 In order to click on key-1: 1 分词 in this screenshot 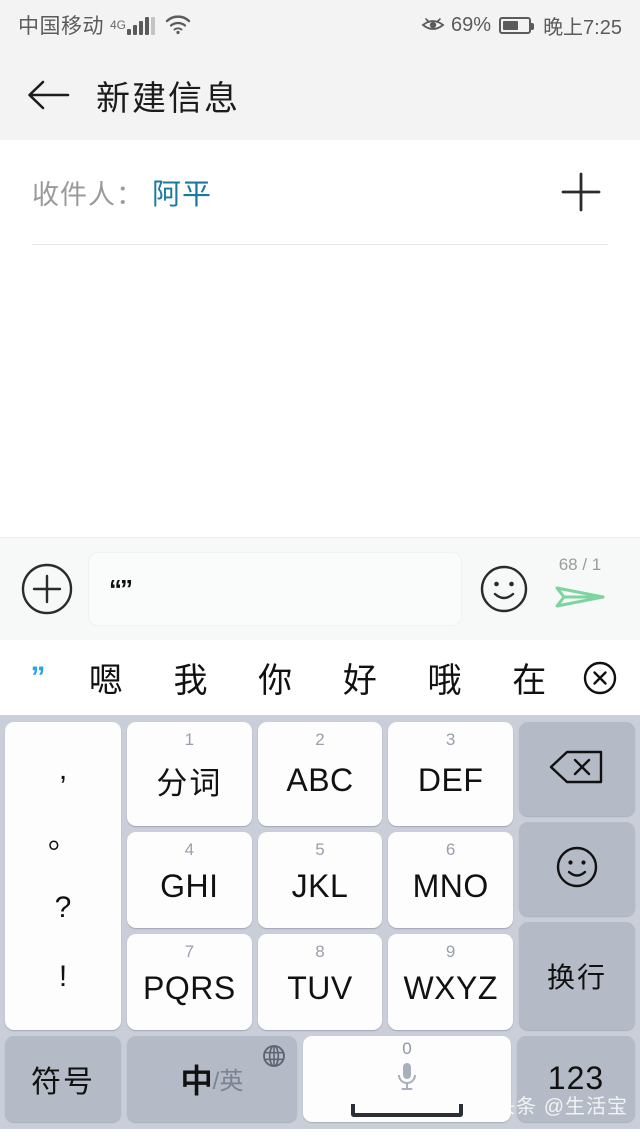, I will do `click(189, 774)`.